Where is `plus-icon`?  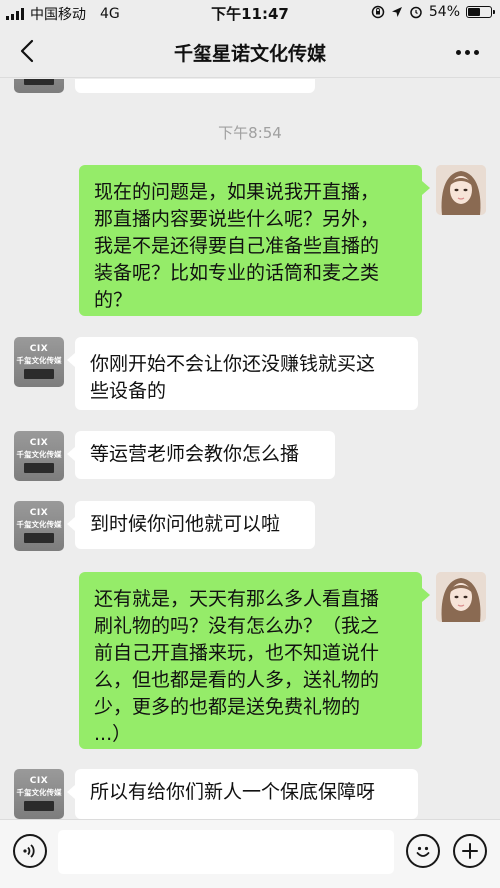
plus-icon is located at coordinates (470, 851).